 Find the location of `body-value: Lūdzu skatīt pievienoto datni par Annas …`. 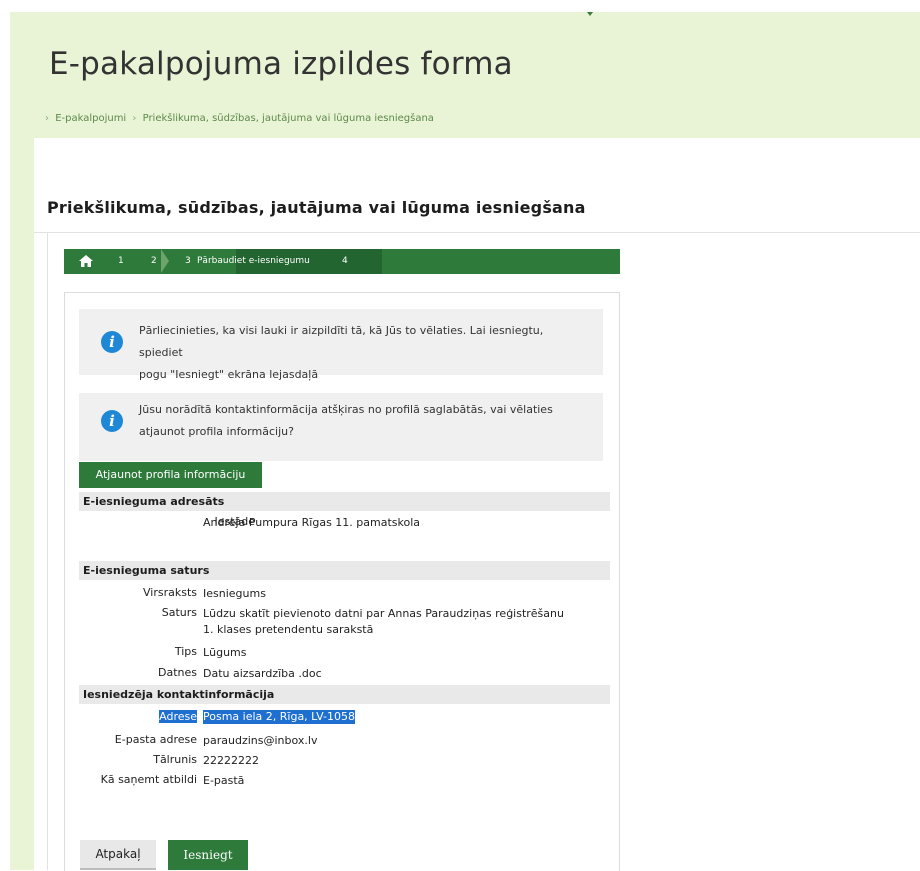

body-value: Lūdzu skatīt pievienoto datni par Annas … is located at coordinates (383, 622).